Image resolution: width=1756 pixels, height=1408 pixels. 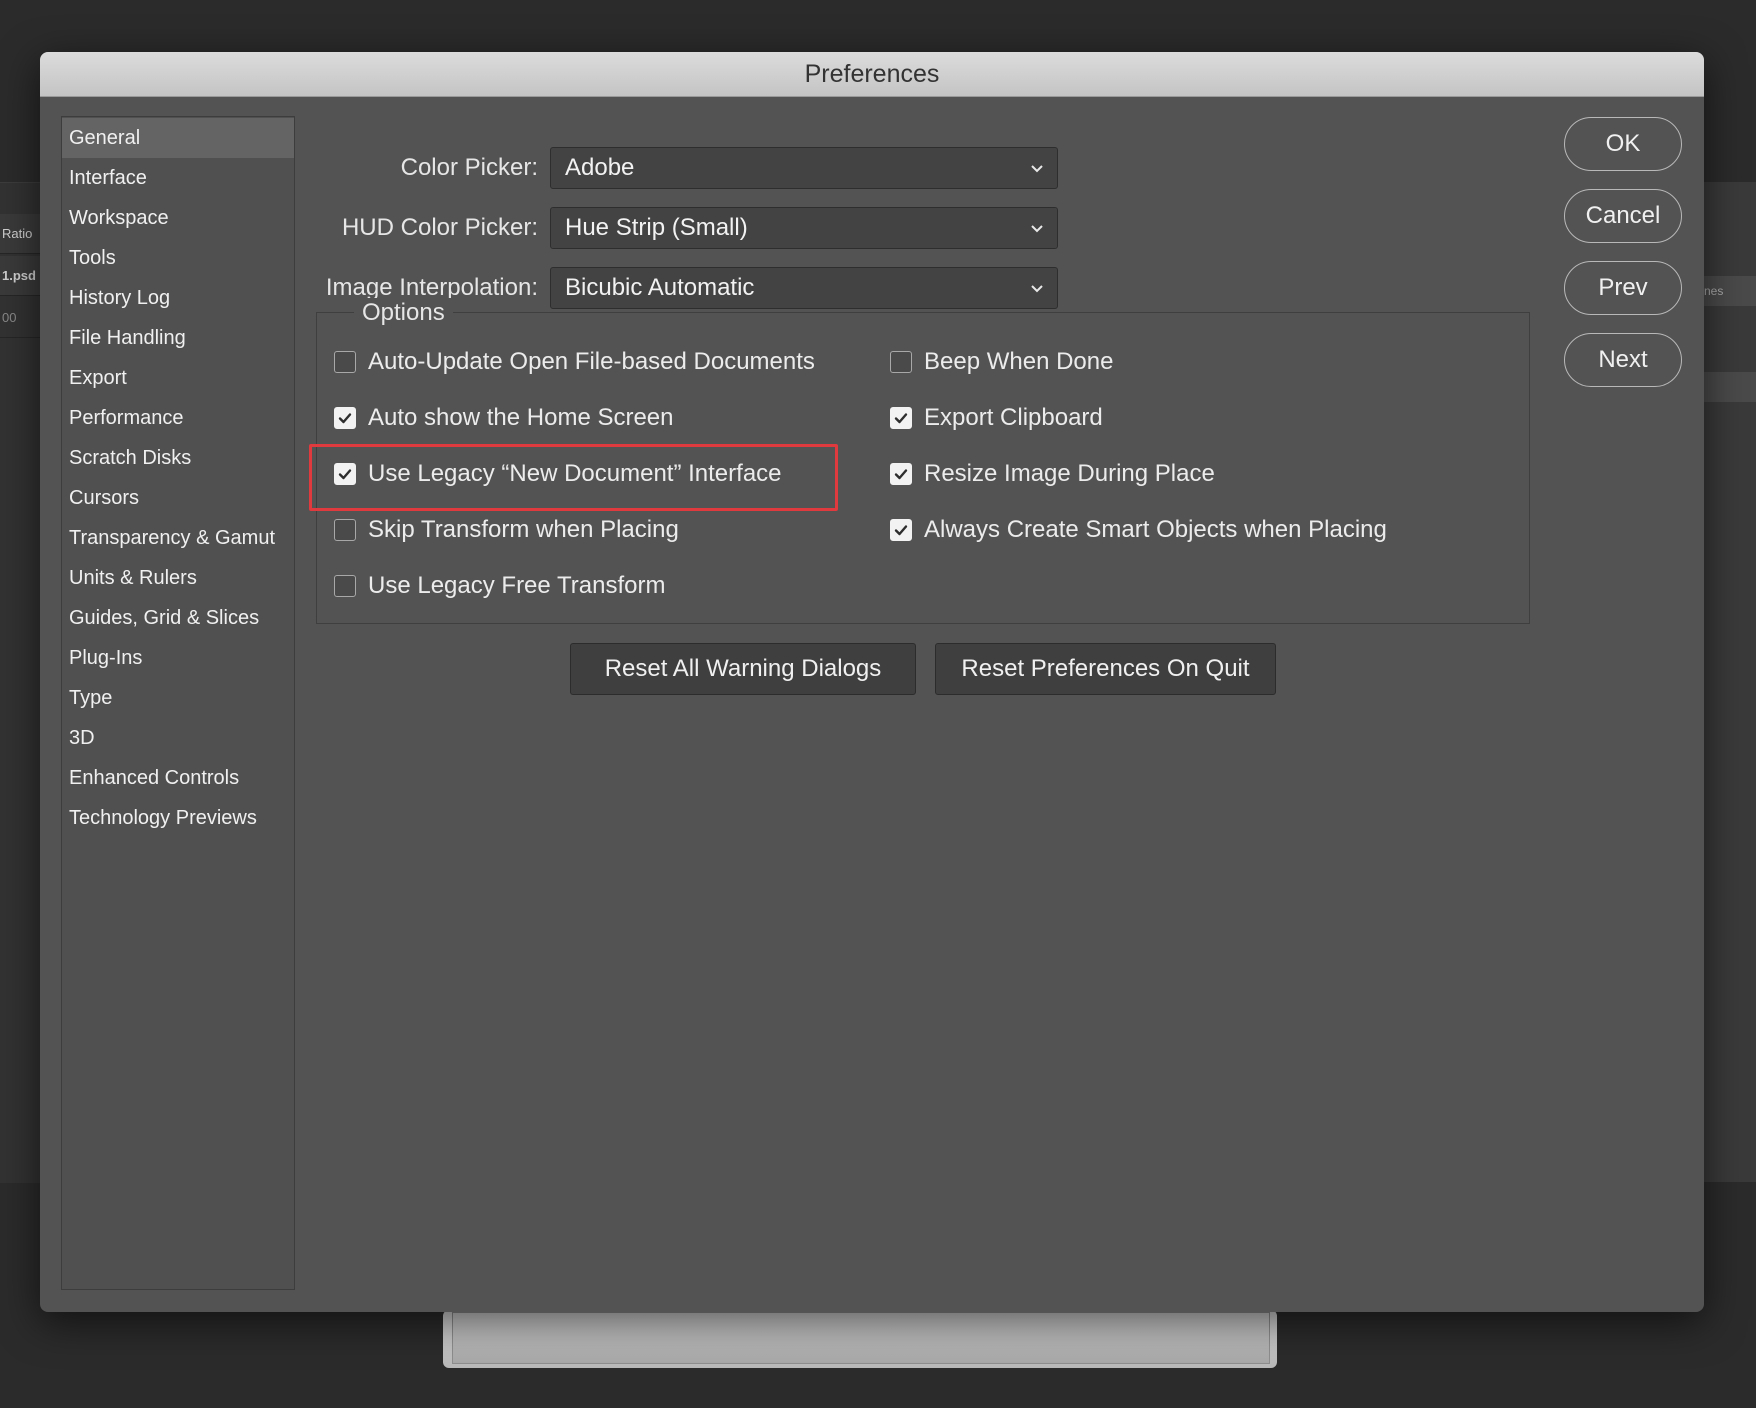 I want to click on checkbox-always-create-smart-objects-when-placing: Always Create Smart Objects when Placing, so click(x=1138, y=530).